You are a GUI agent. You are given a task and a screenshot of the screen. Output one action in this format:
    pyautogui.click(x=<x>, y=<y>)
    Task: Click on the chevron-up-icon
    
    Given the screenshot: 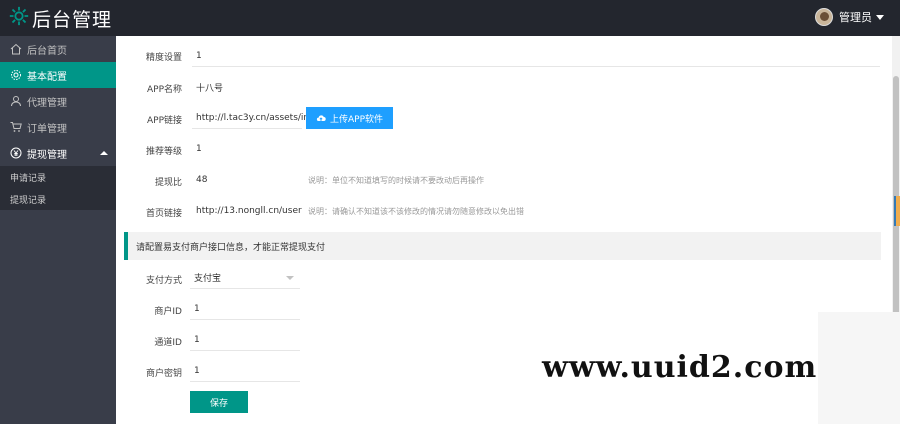 What is the action you would take?
    pyautogui.click(x=104, y=153)
    